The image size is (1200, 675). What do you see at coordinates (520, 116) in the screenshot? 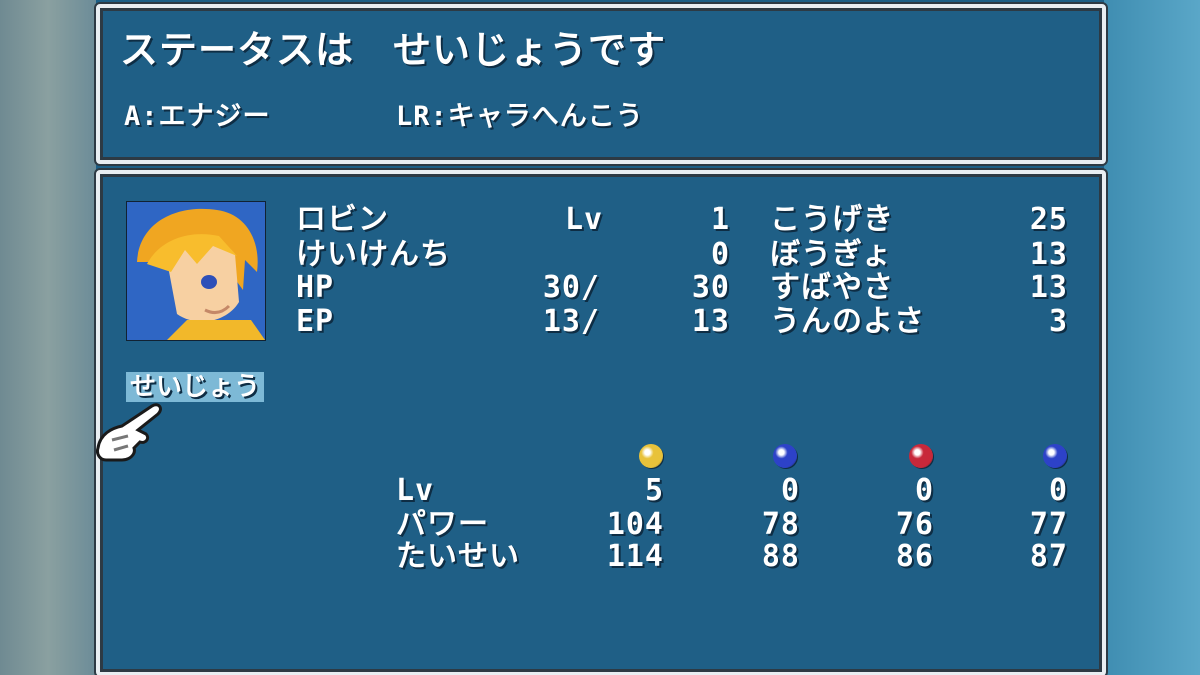
I see `lr-button-help: LR:キャラへんこう` at bounding box center [520, 116].